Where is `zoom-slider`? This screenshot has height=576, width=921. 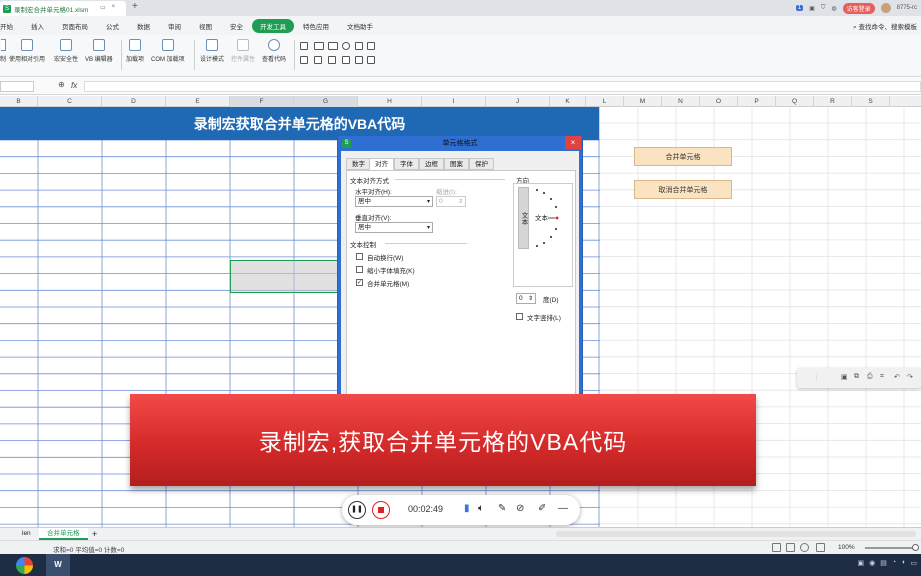 zoom-slider is located at coordinates (891, 548).